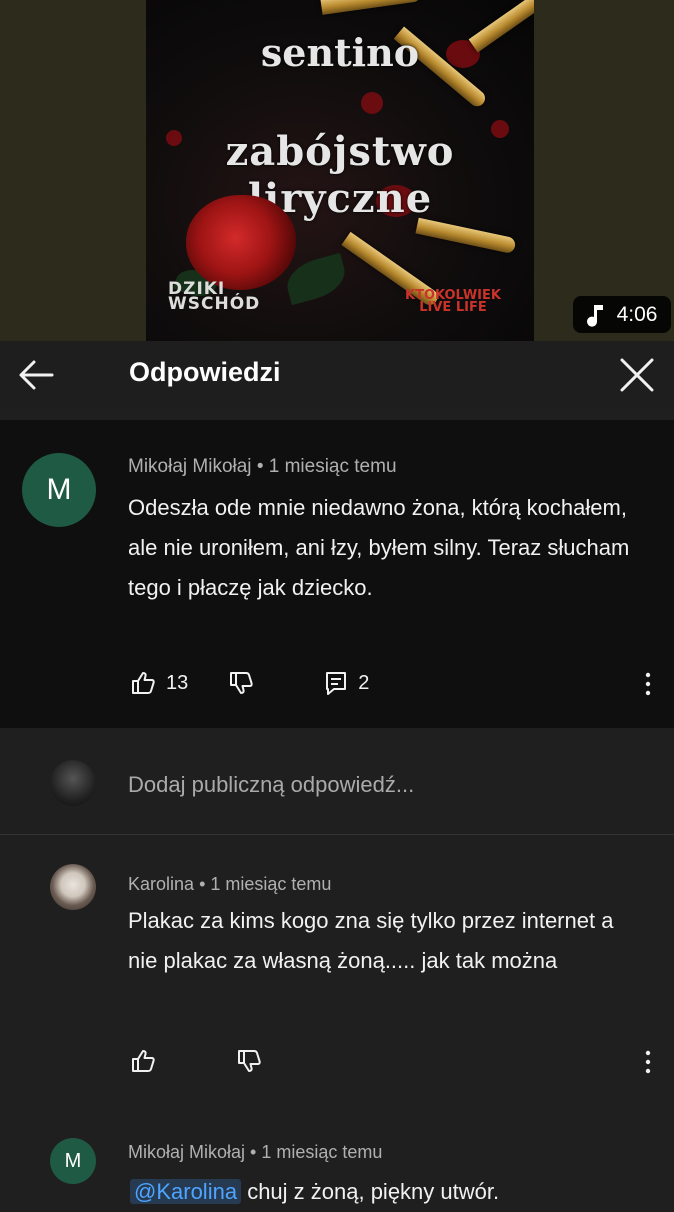  What do you see at coordinates (364, 682) in the screenshot?
I see `reply-count: 2` at bounding box center [364, 682].